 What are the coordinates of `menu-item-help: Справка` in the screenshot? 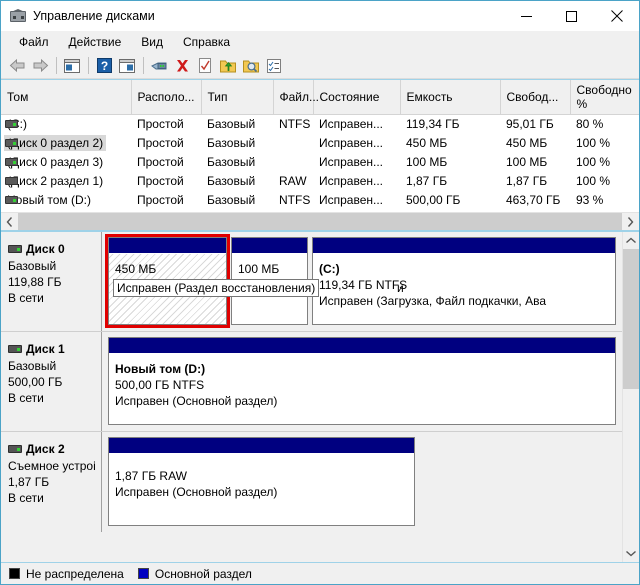 It's located at (206, 42).